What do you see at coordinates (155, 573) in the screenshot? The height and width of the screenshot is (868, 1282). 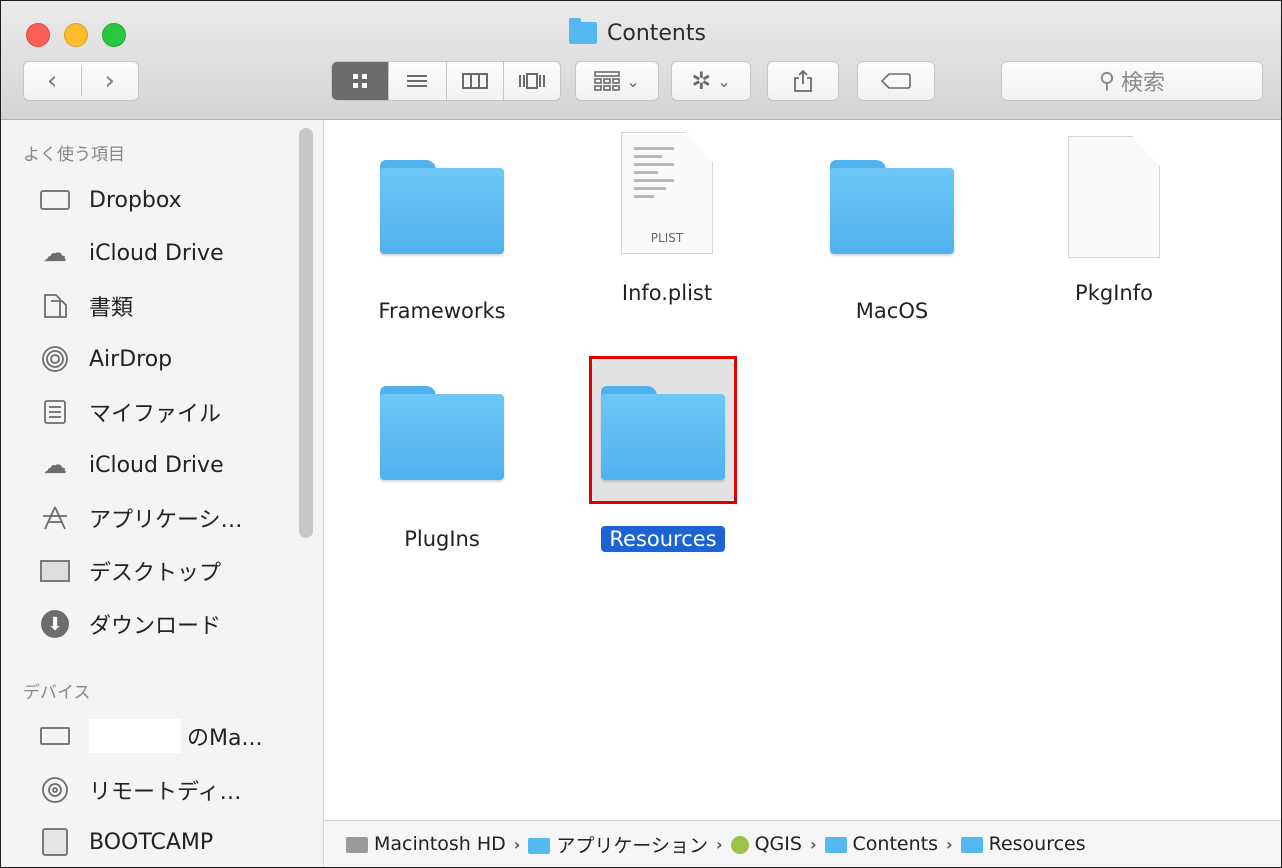 I see `sidebar-item-label: デスクトップ` at bounding box center [155, 573].